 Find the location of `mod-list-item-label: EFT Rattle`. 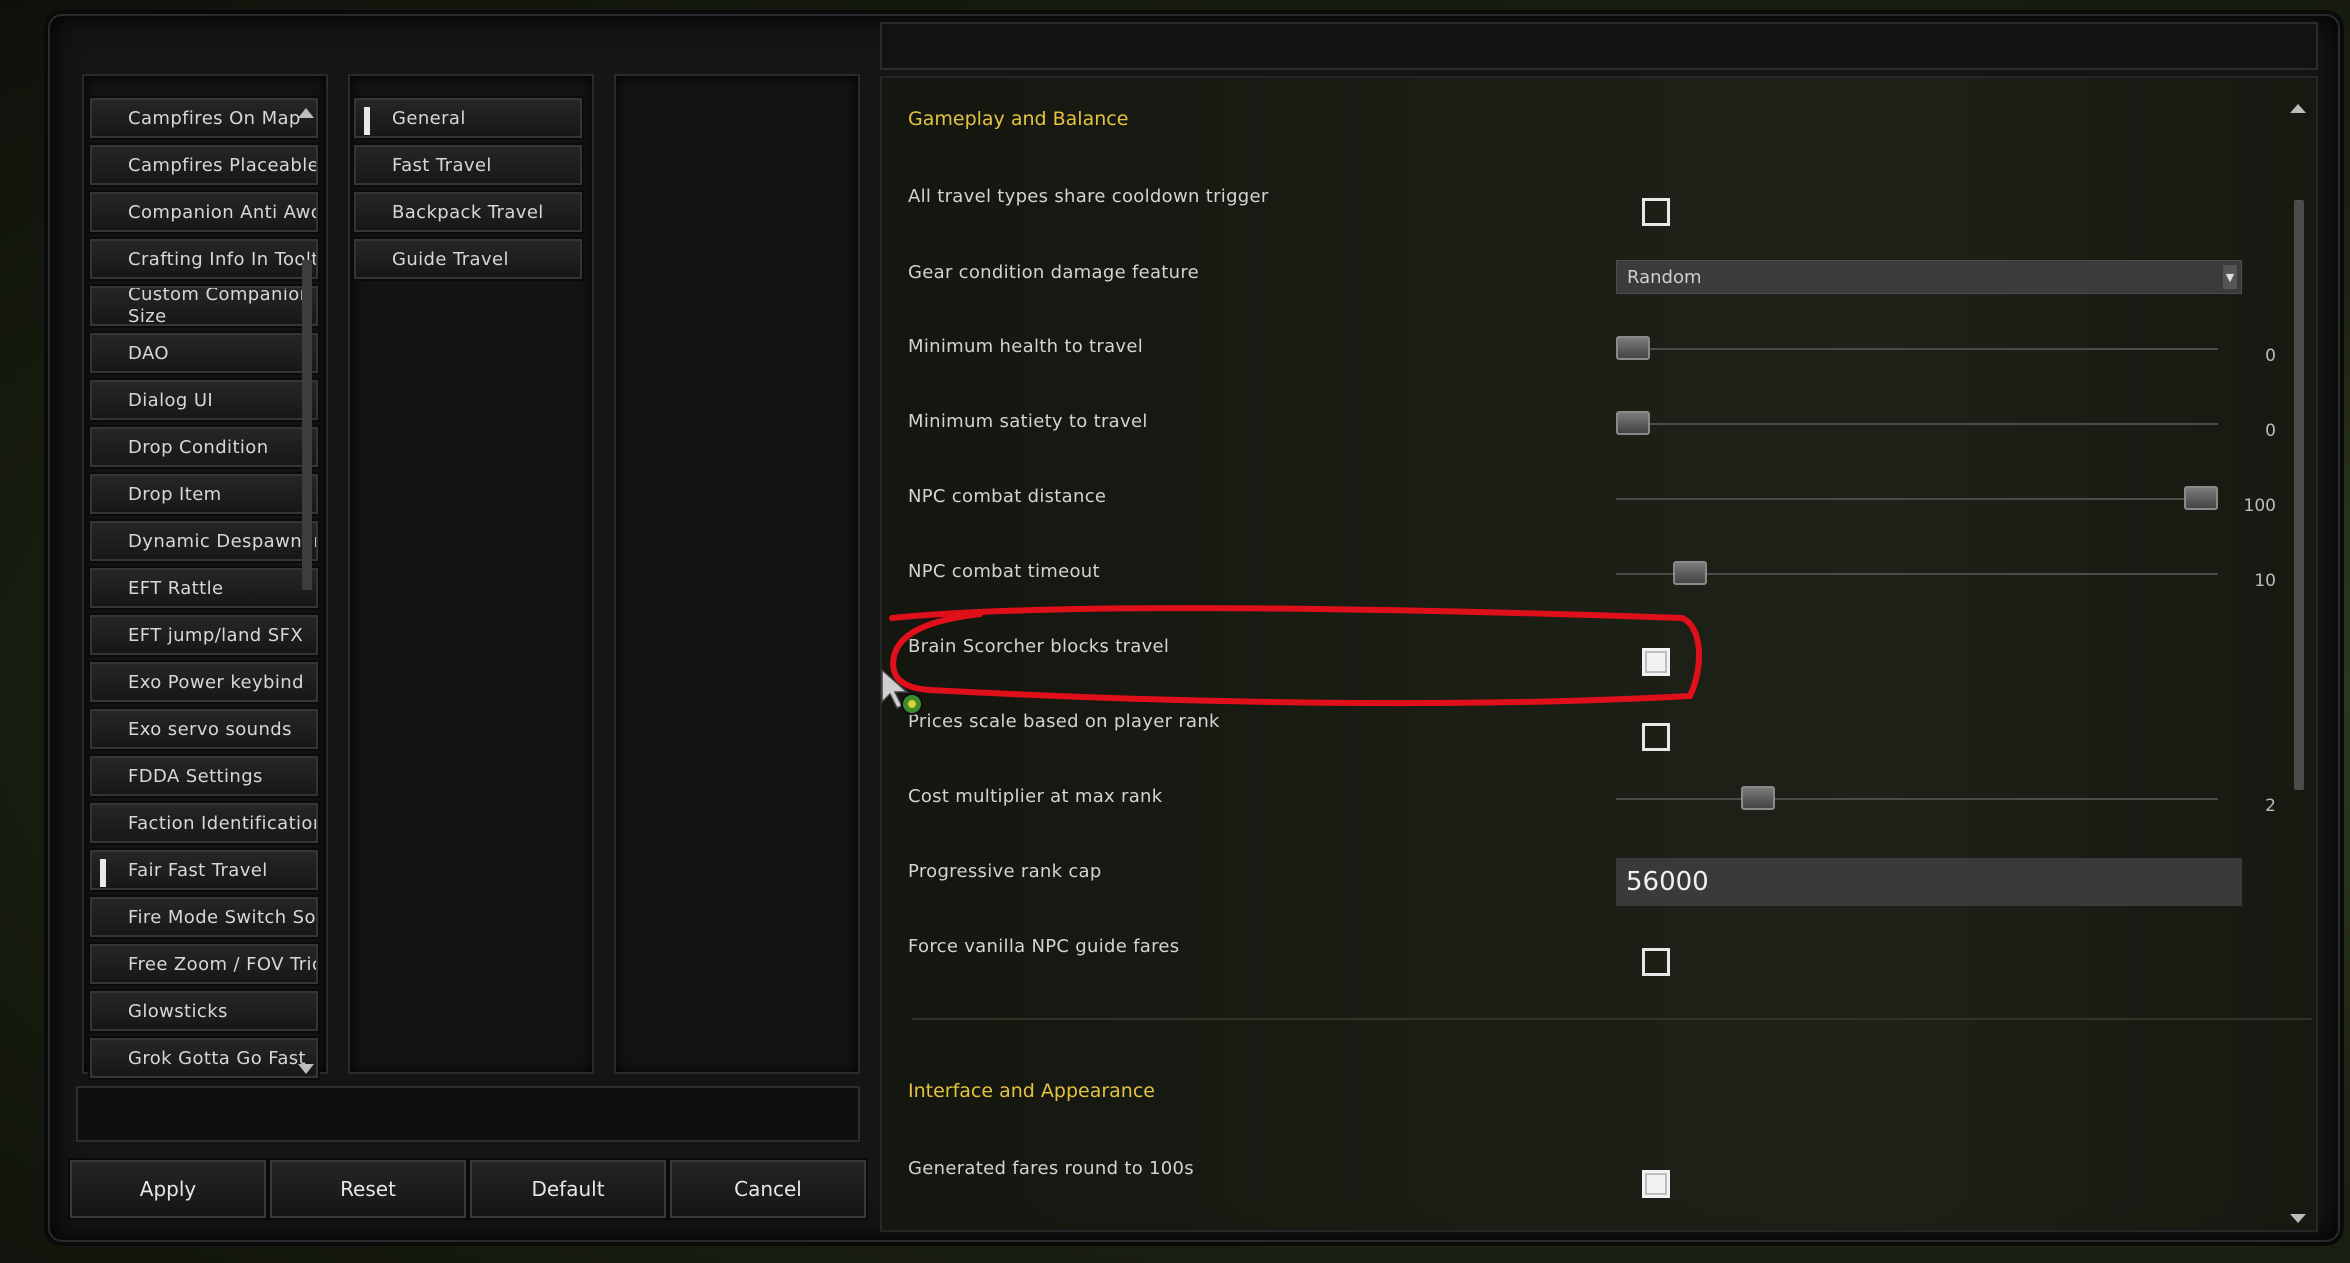

mod-list-item-label: EFT Rattle is located at coordinates (176, 588).